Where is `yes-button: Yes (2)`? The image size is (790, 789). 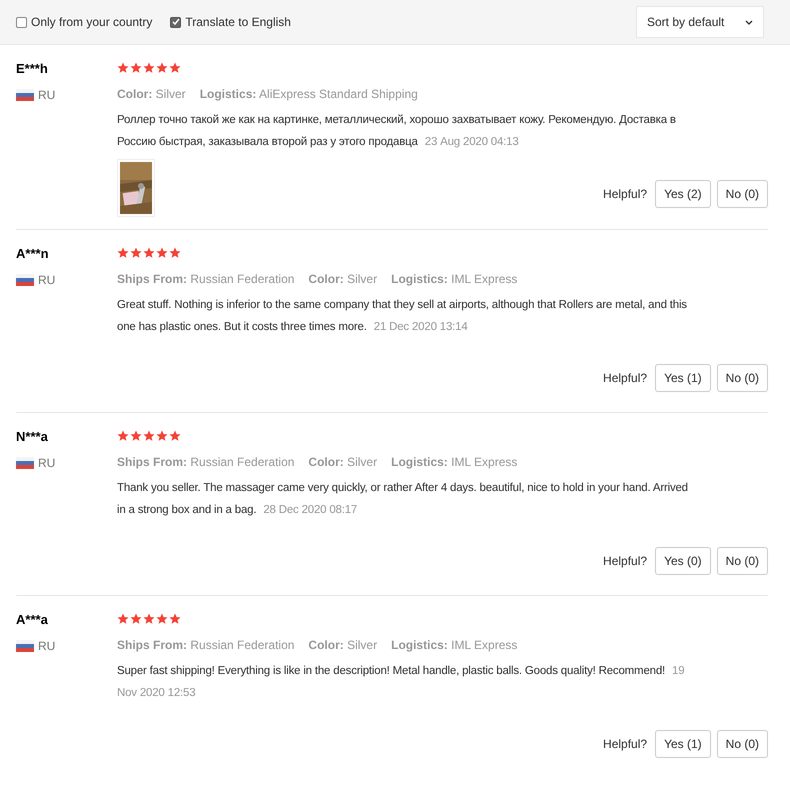
yes-button: Yes (2) is located at coordinates (683, 194).